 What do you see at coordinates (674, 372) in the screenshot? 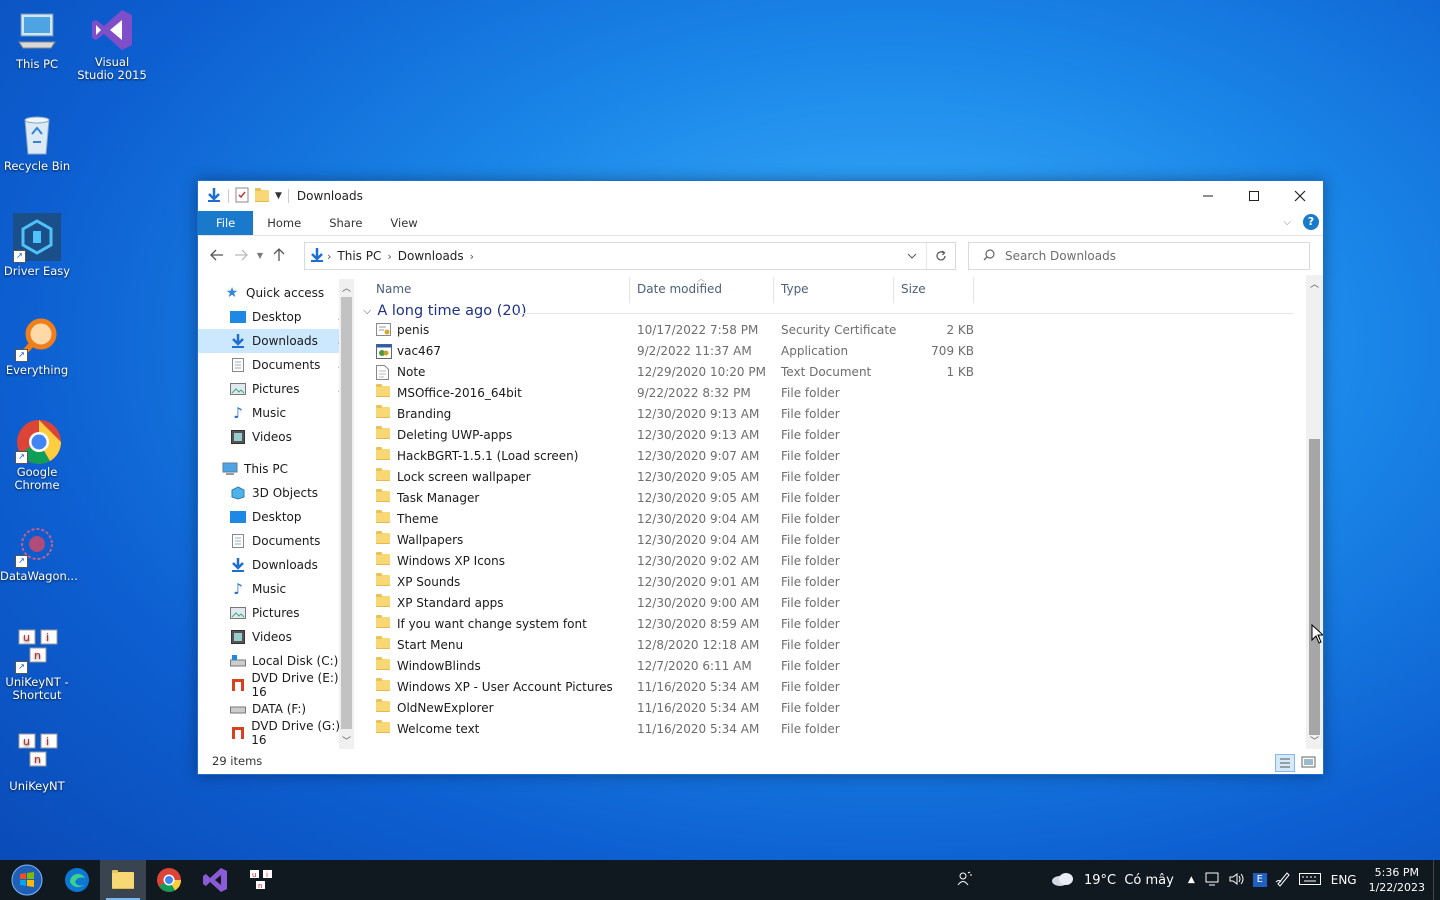
I see `file-row: Note 12/29/2020 10:20 PM Text Document 1 KB` at bounding box center [674, 372].